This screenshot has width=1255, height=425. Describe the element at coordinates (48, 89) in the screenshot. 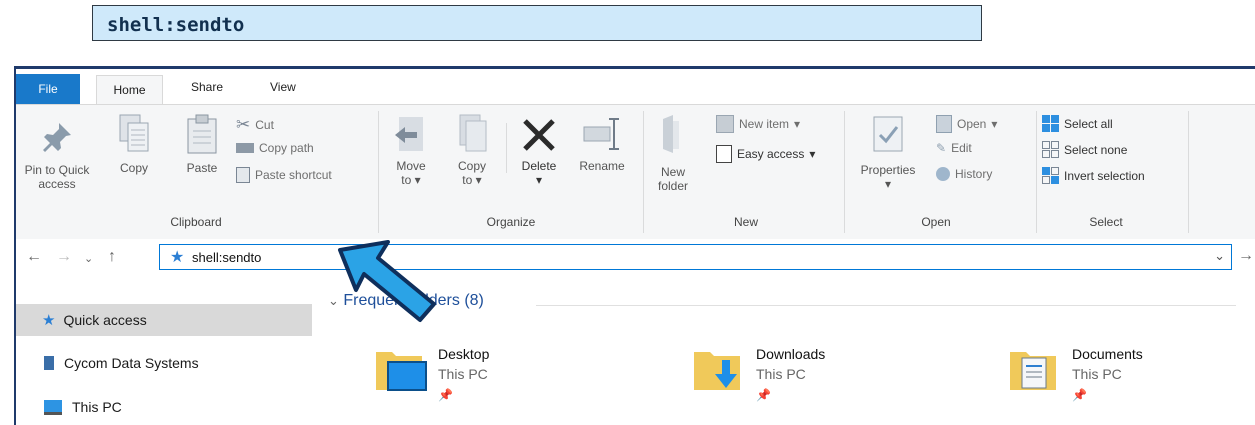

I see `tab-file: File` at that location.